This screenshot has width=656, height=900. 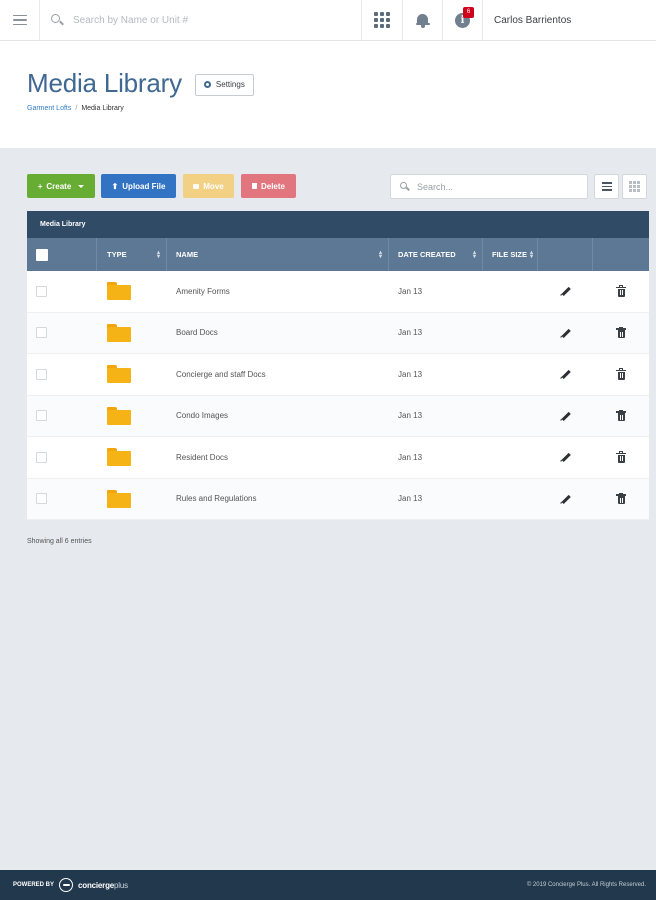 I want to click on grid-view-button, so click(x=634, y=186).